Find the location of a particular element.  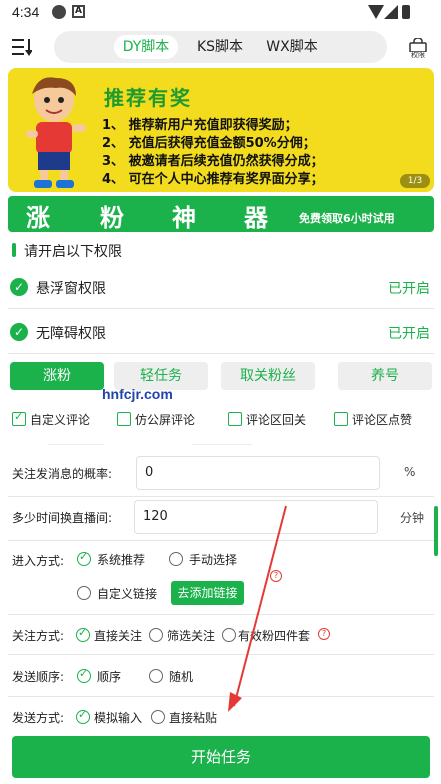

alert-icon is located at coordinates (59, 12).